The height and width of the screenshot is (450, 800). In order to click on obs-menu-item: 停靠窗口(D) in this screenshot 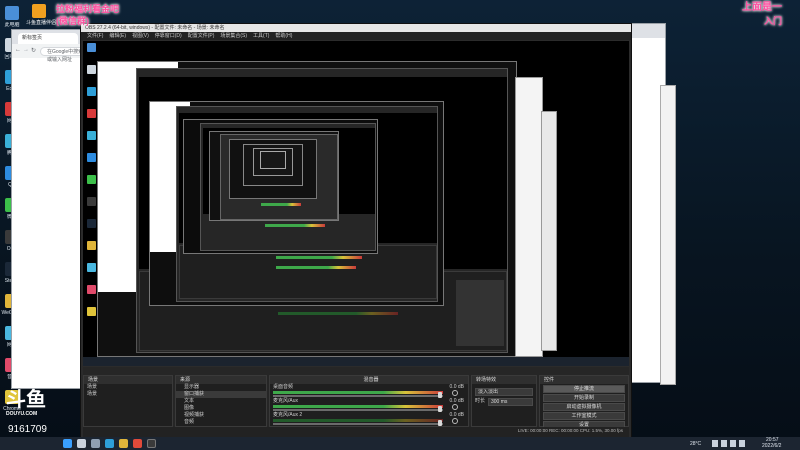, I will do `click(168, 36)`.